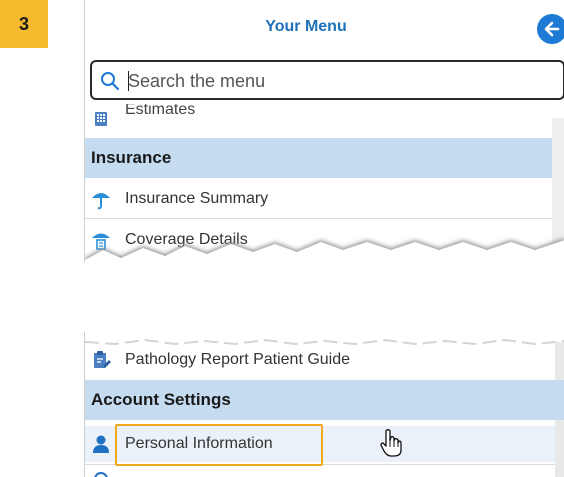 The width and height of the screenshot is (564, 477). What do you see at coordinates (324, 400) in the screenshot?
I see `section-header-account-settings: Account Settings` at bounding box center [324, 400].